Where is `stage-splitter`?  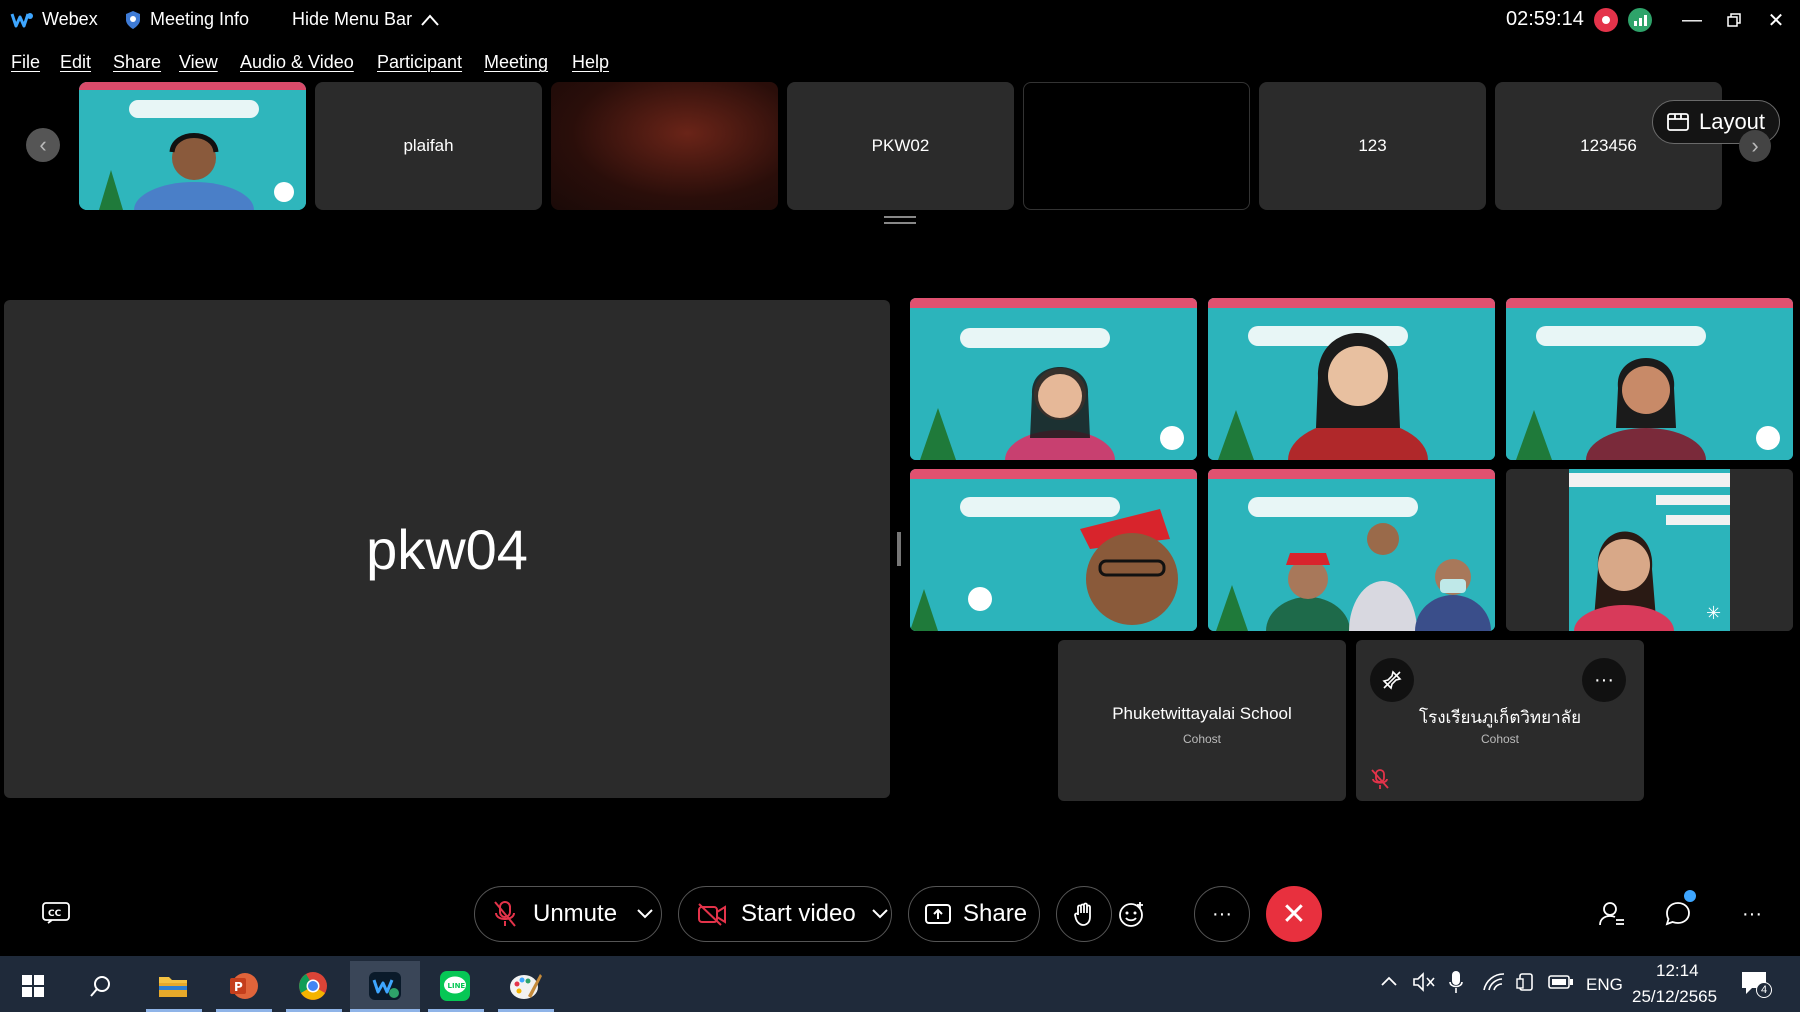
stage-splitter is located at coordinates (899, 549).